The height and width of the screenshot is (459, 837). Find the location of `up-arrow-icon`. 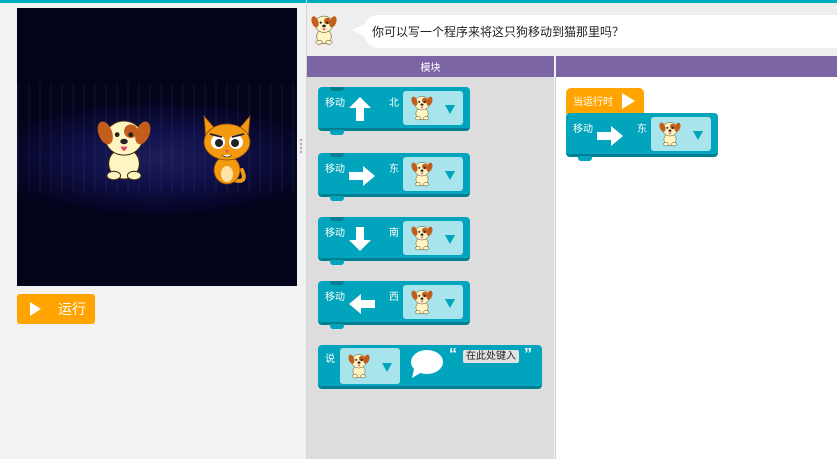

up-arrow-icon is located at coordinates (360, 109).